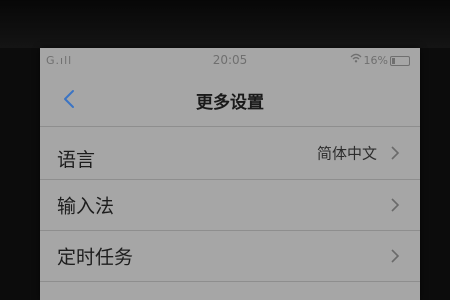 The image size is (450, 300). I want to click on settings-row-input-method: 输入法, so click(230, 205).